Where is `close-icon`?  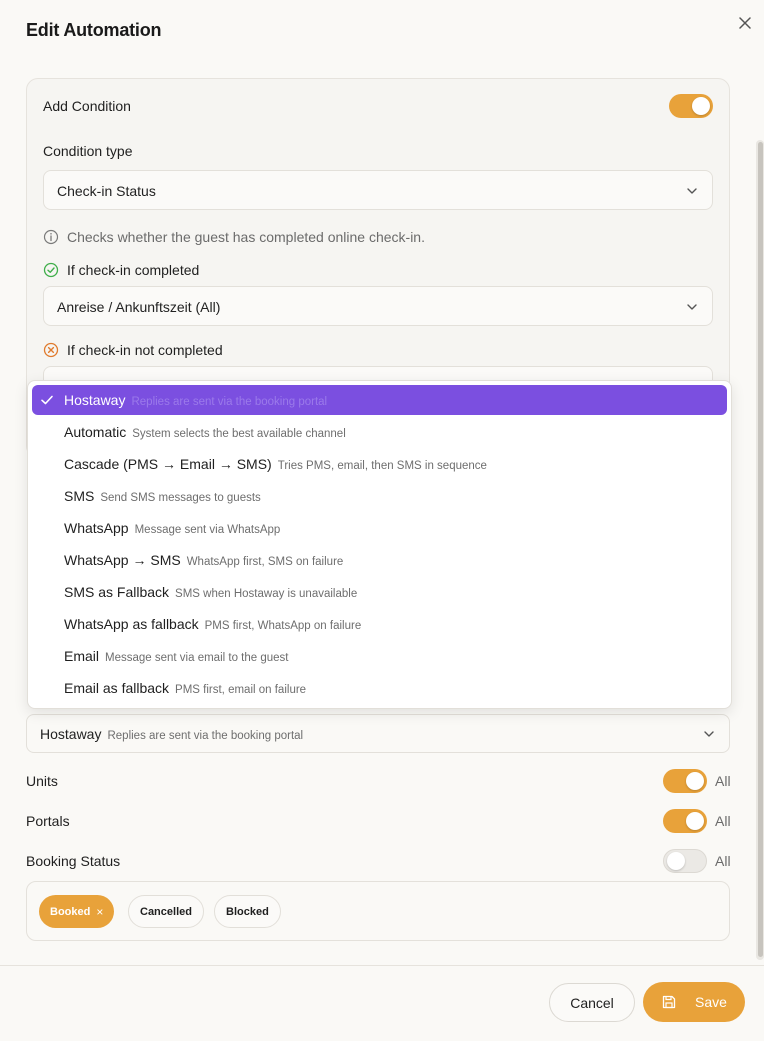 close-icon is located at coordinates (745, 23).